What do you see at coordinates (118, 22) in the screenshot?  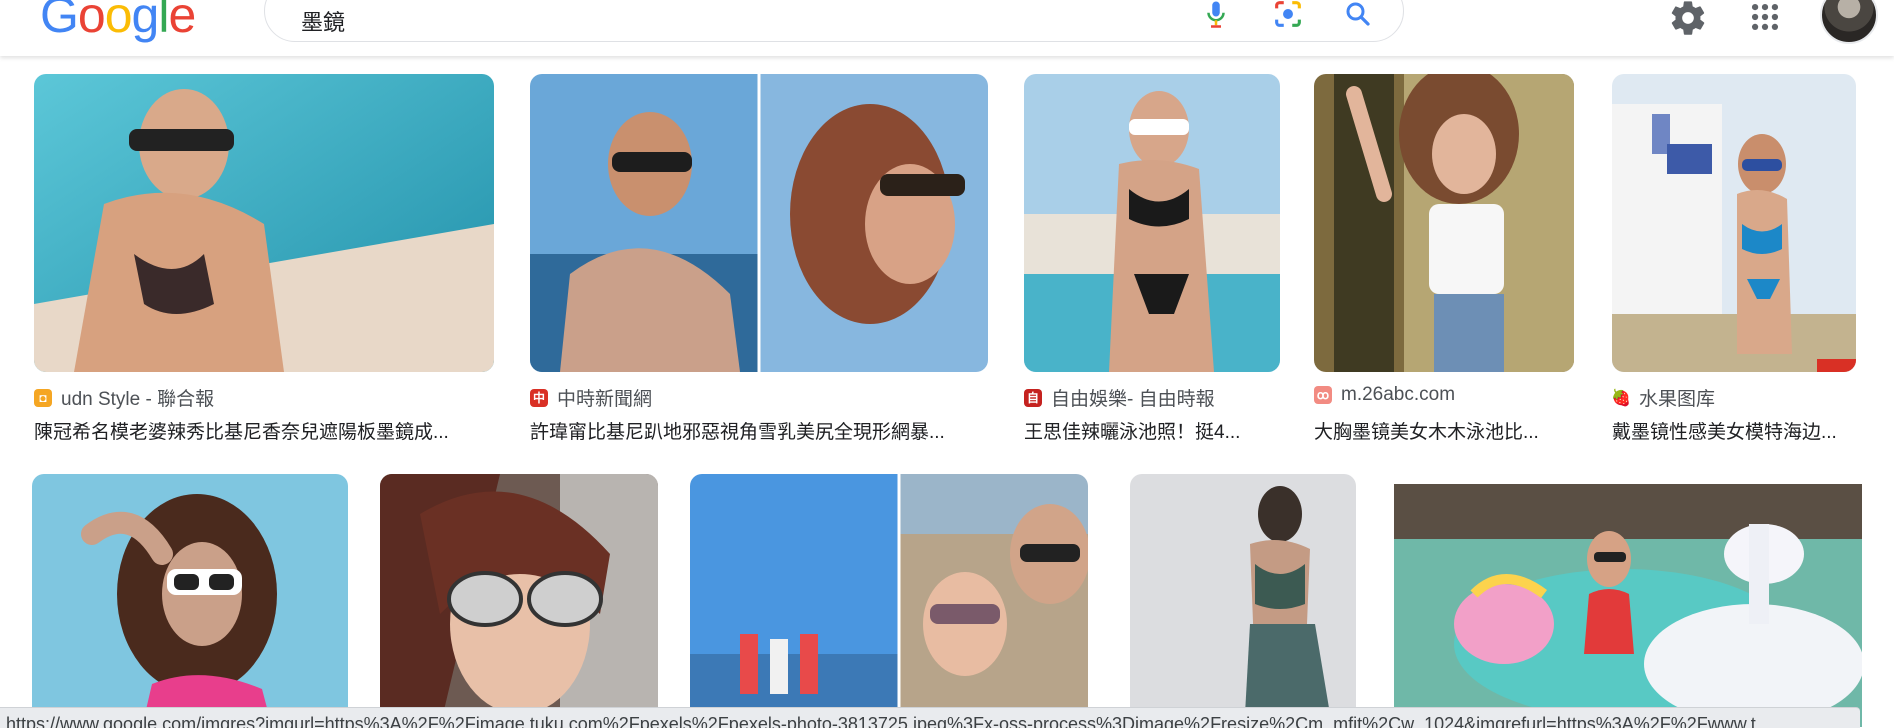 I see `google-logo: Google` at bounding box center [118, 22].